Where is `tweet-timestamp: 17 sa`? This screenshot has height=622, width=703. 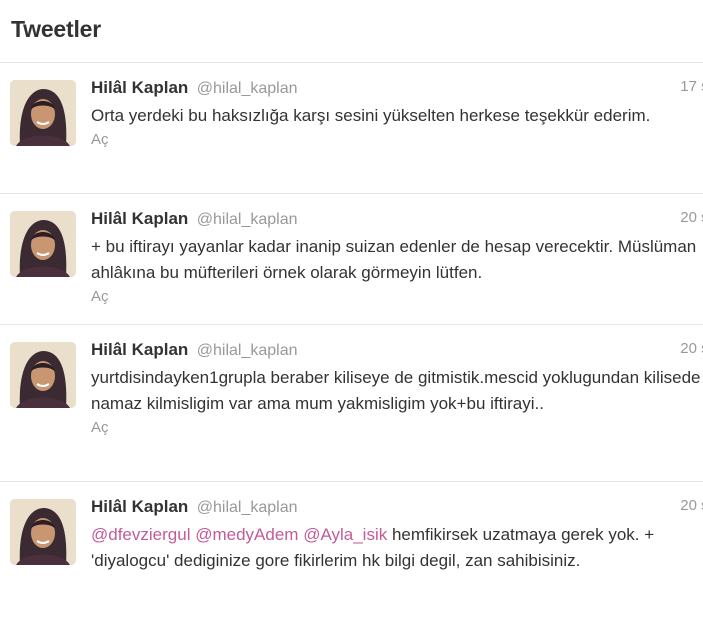
tweet-timestamp: 17 sa is located at coordinates (691, 86).